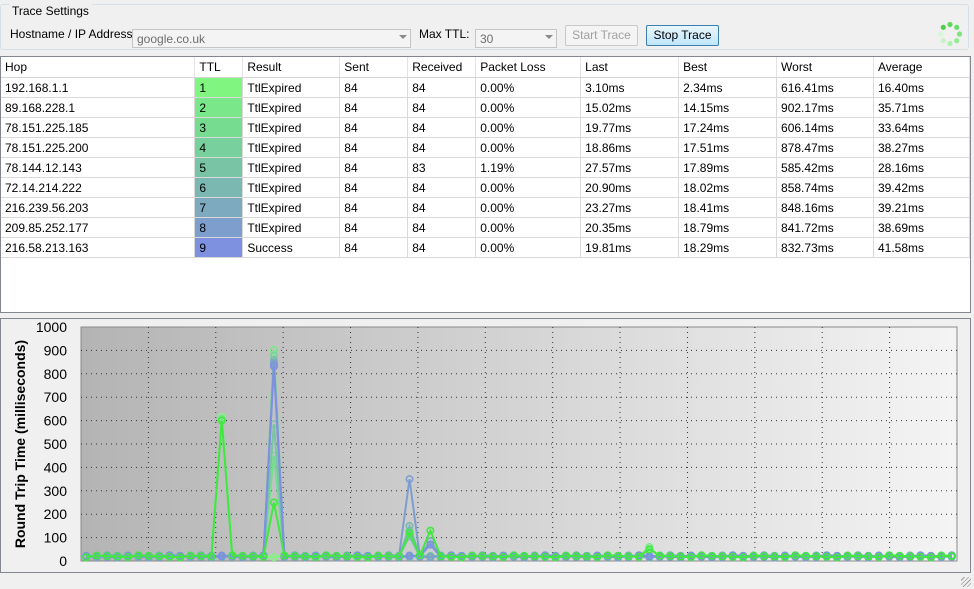 The height and width of the screenshot is (589, 974). I want to click on cell-best: 17.89ms, so click(728, 167).